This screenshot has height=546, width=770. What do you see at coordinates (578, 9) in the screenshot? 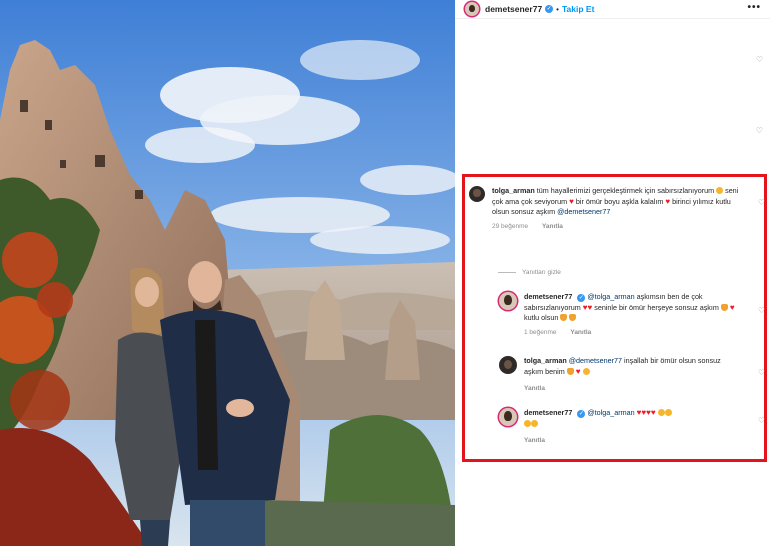
I see `follow-button: Takip Et` at bounding box center [578, 9].